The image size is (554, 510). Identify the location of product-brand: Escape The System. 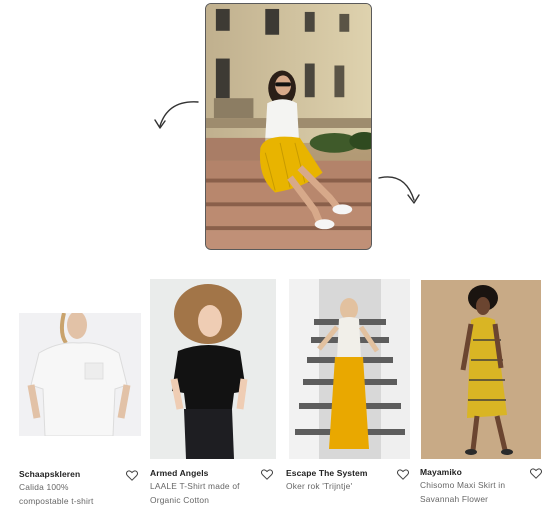
(327, 473).